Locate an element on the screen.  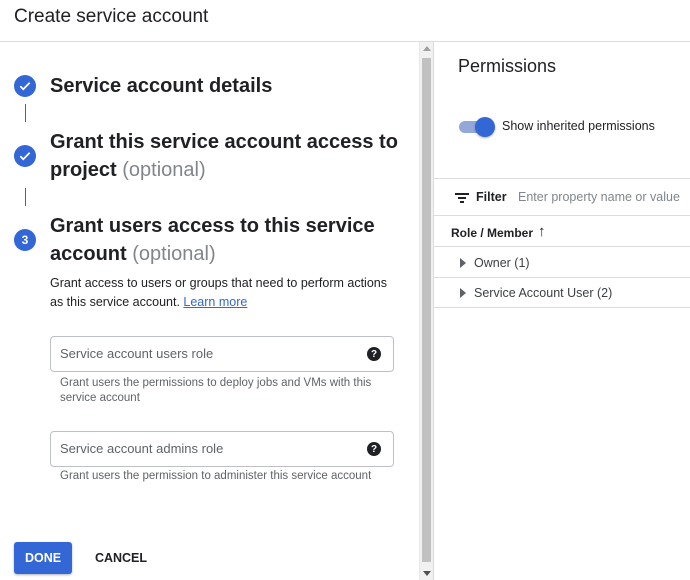
scrollbar-thumb is located at coordinates (426, 310).